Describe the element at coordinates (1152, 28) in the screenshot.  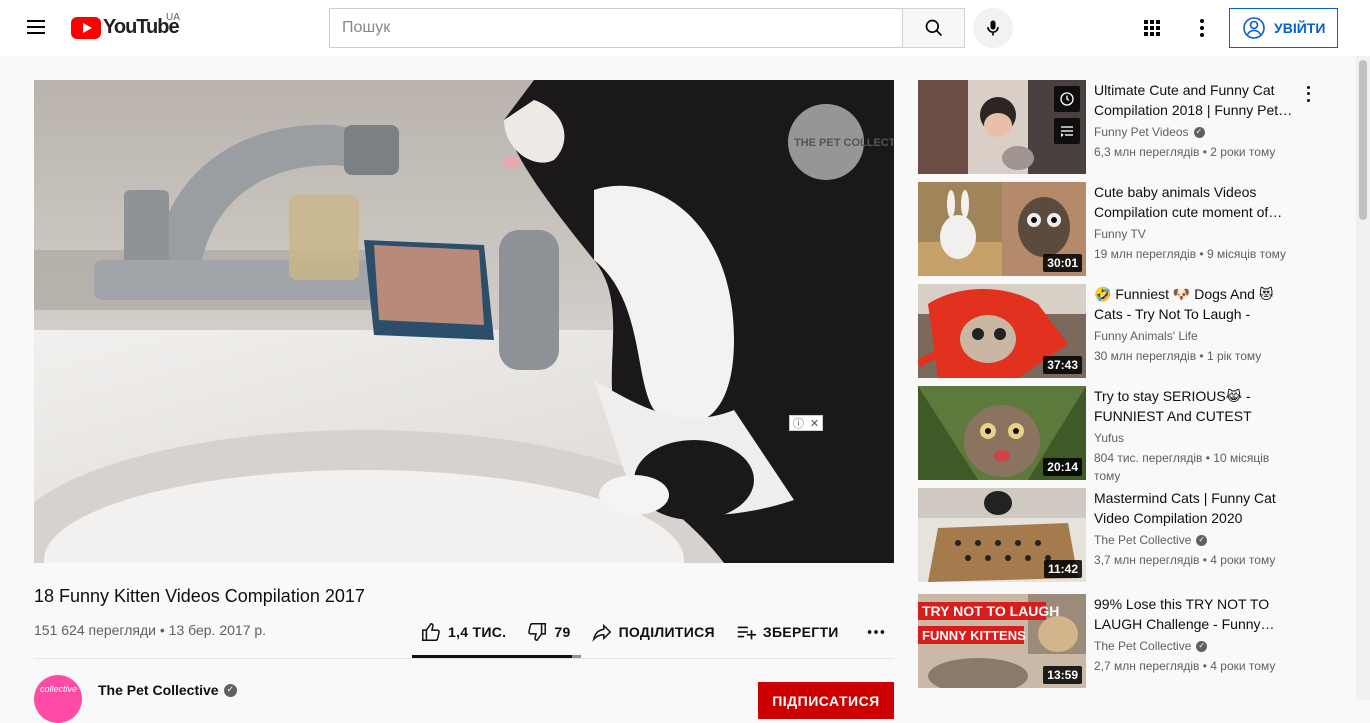
I see `apps-grid-icon` at that location.